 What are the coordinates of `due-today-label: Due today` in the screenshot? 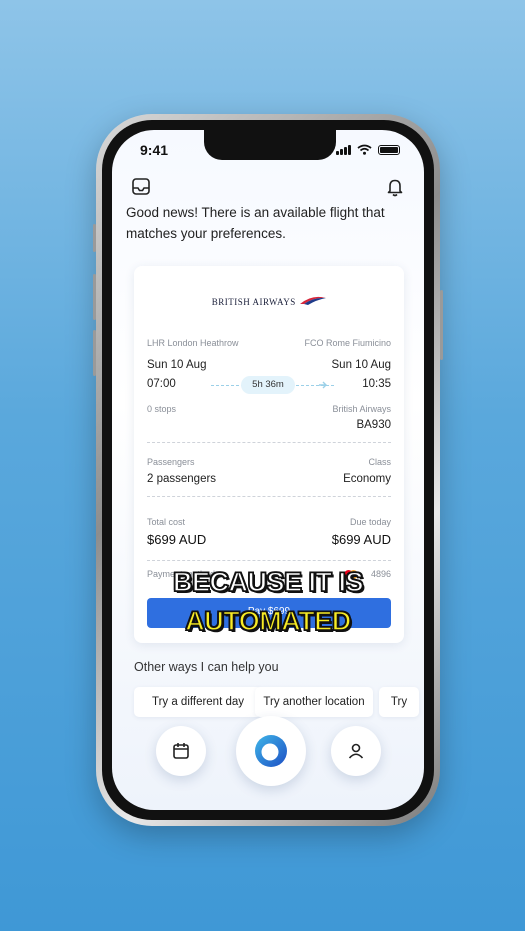 It's located at (370, 522).